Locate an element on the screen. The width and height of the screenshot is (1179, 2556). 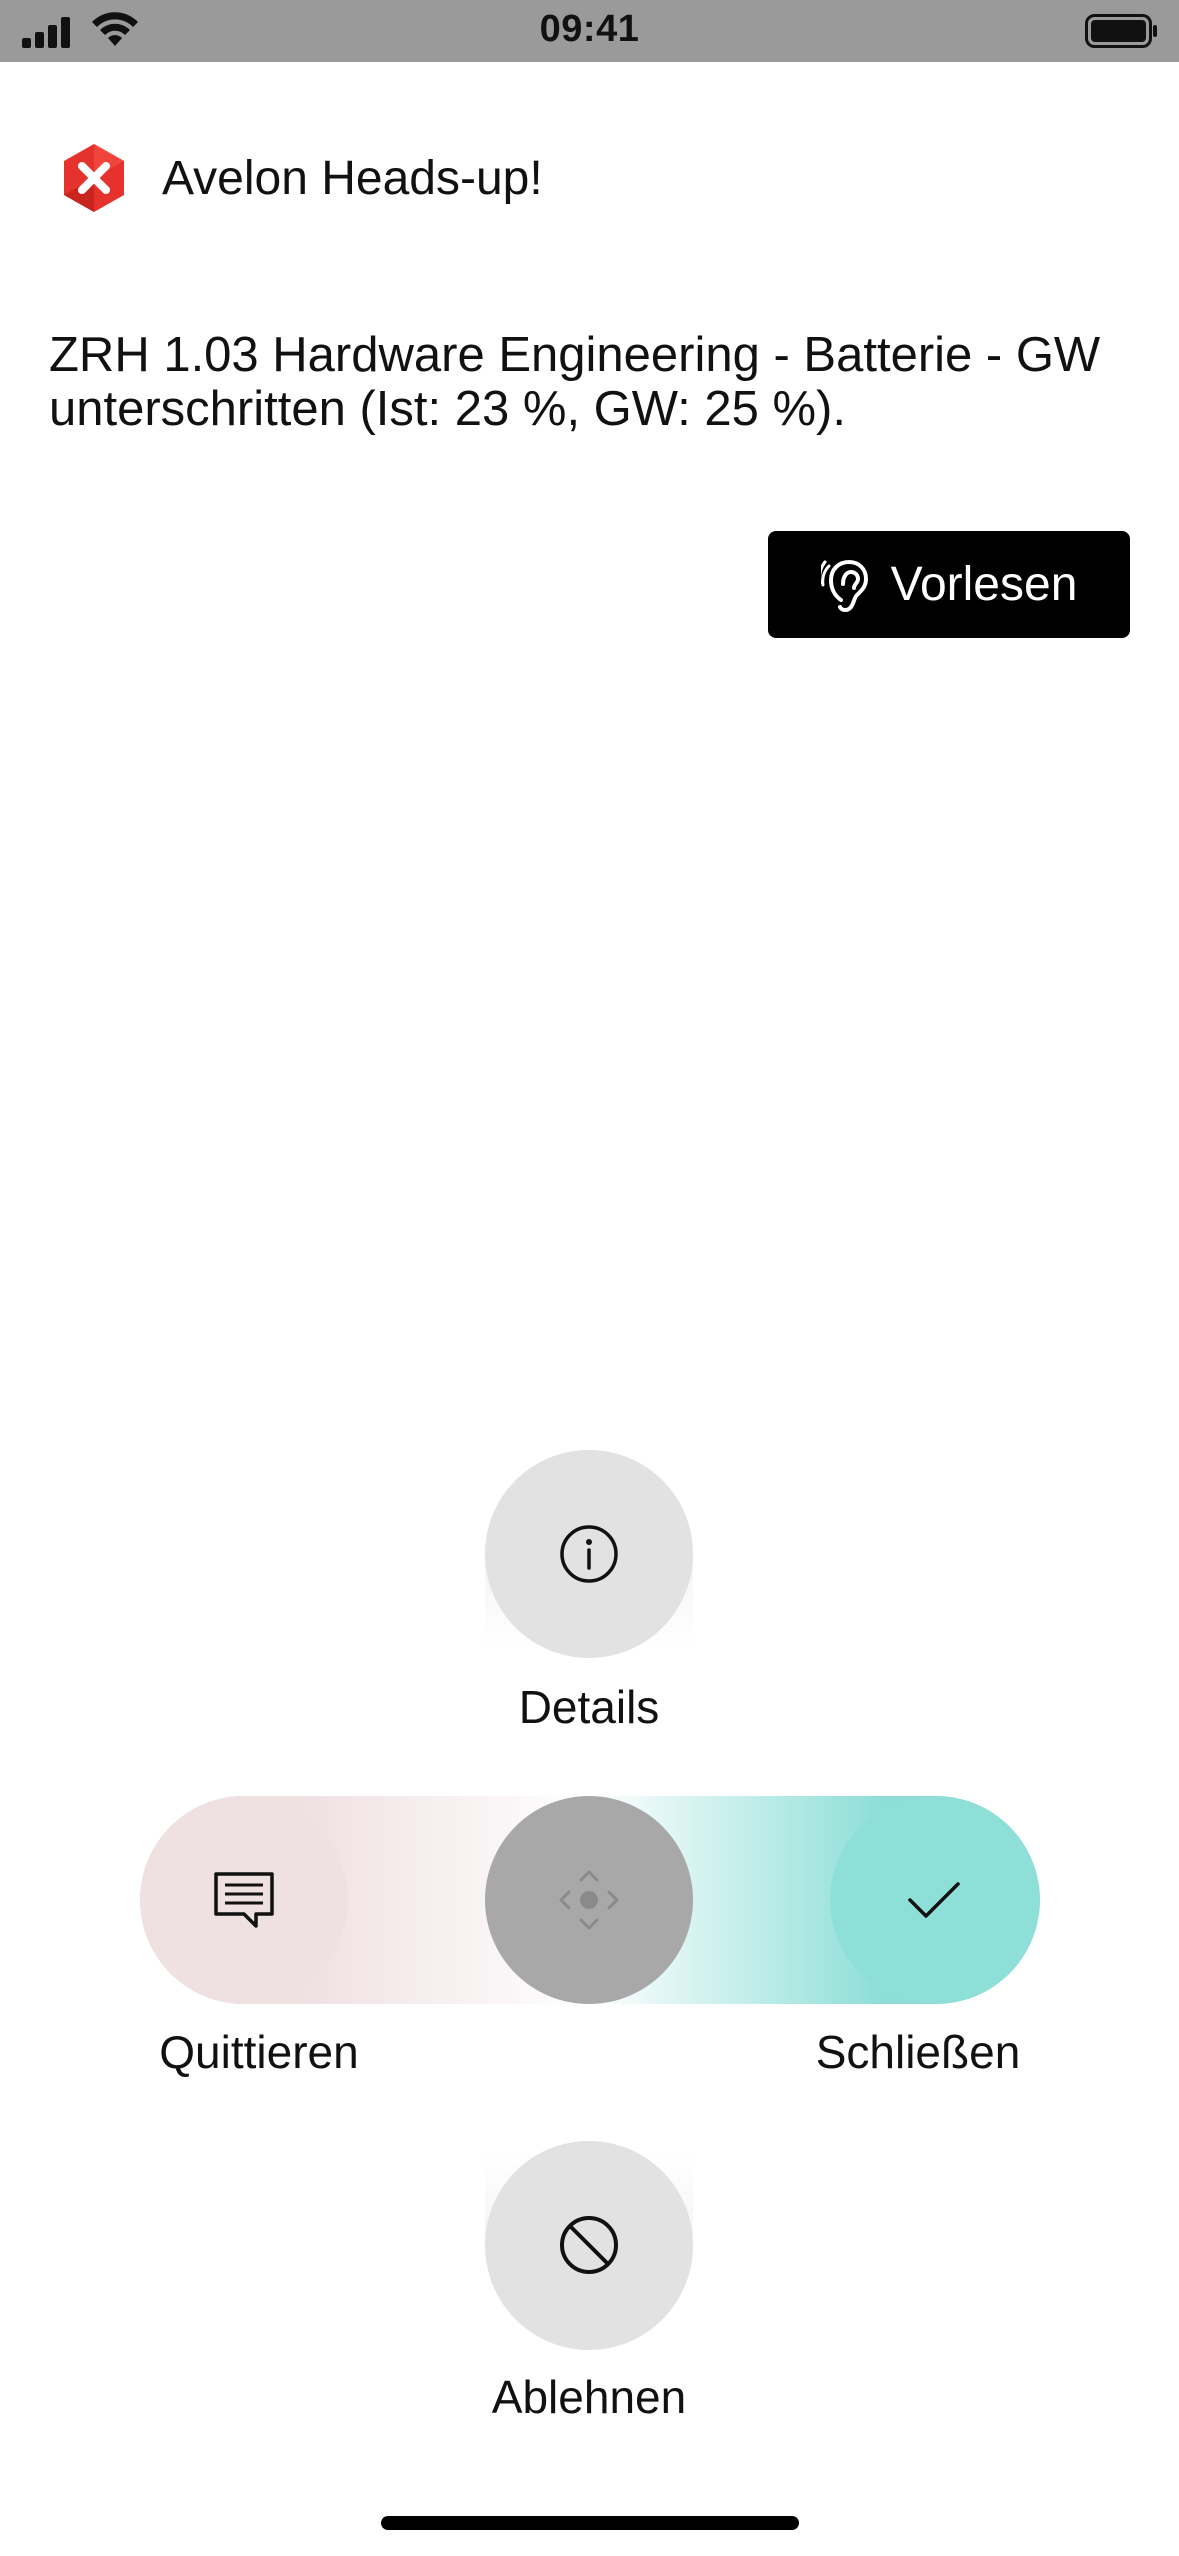
prohibited-icon is located at coordinates (589, 2245).